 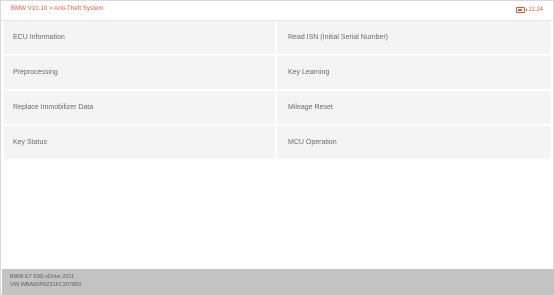 What do you see at coordinates (338, 37) in the screenshot?
I see `menu-item-label: Read ISN (Initial Serial Number)` at bounding box center [338, 37].